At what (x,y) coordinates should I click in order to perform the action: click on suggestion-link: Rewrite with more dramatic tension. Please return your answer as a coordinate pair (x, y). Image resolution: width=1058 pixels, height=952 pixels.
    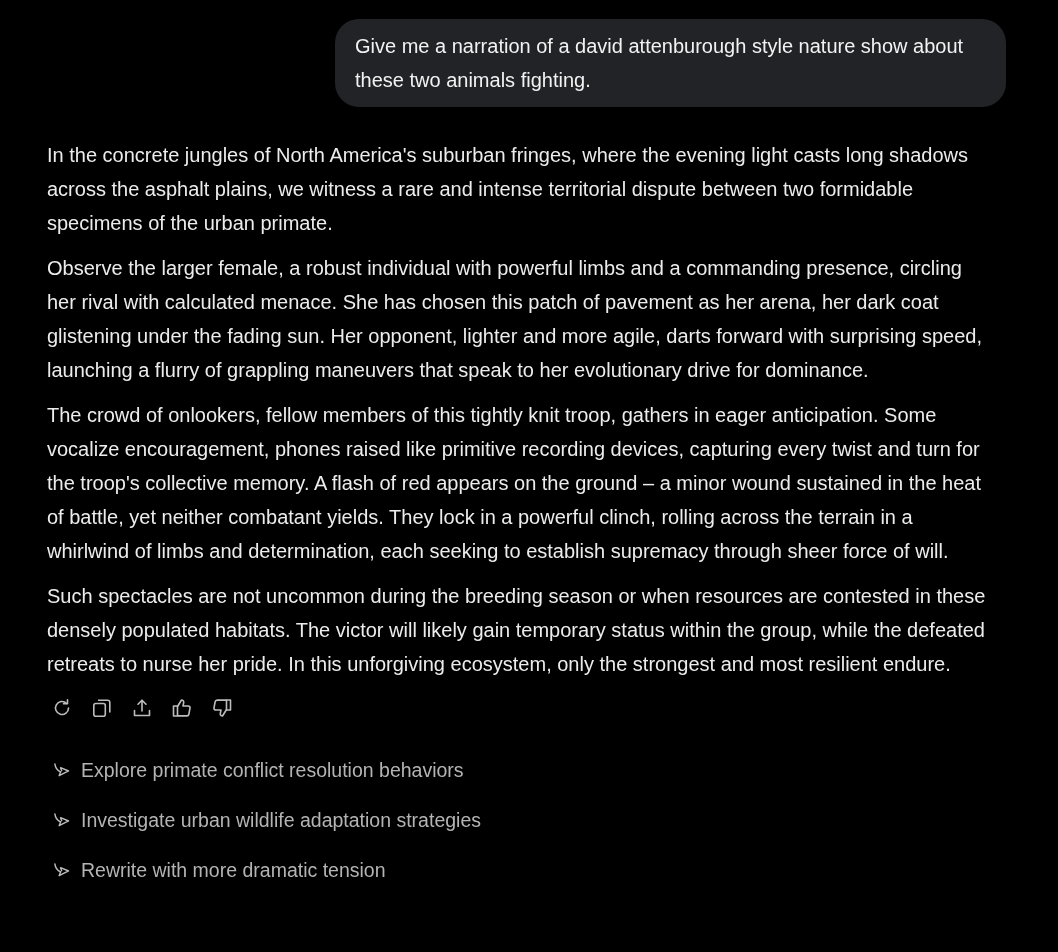
    Looking at the image, I should click on (216, 870).